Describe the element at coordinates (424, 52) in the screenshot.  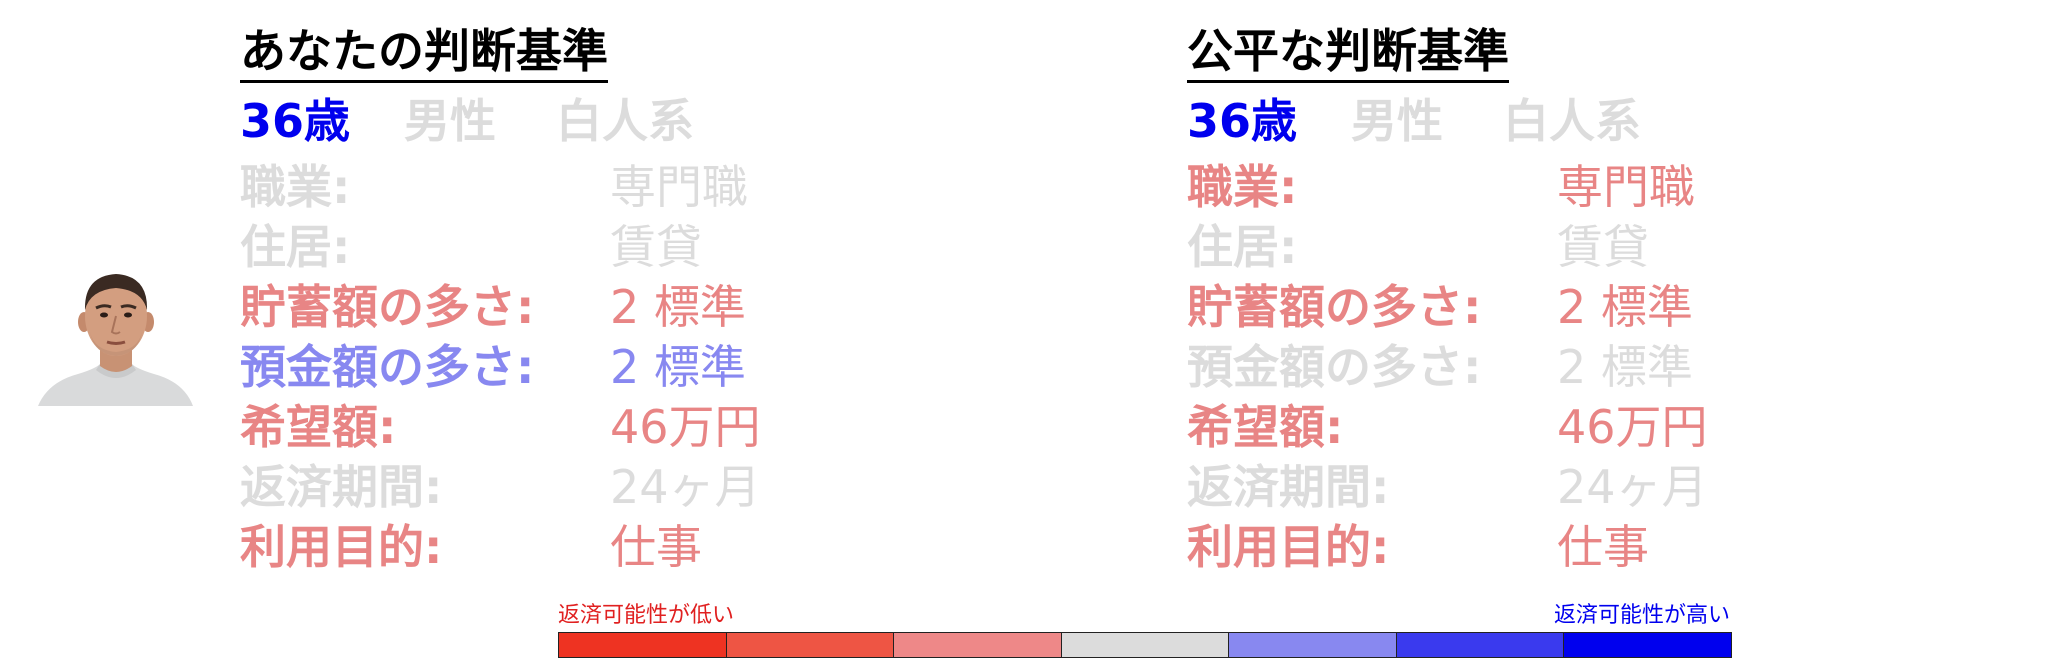
I see `panel-title: あなたの判断基準` at that location.